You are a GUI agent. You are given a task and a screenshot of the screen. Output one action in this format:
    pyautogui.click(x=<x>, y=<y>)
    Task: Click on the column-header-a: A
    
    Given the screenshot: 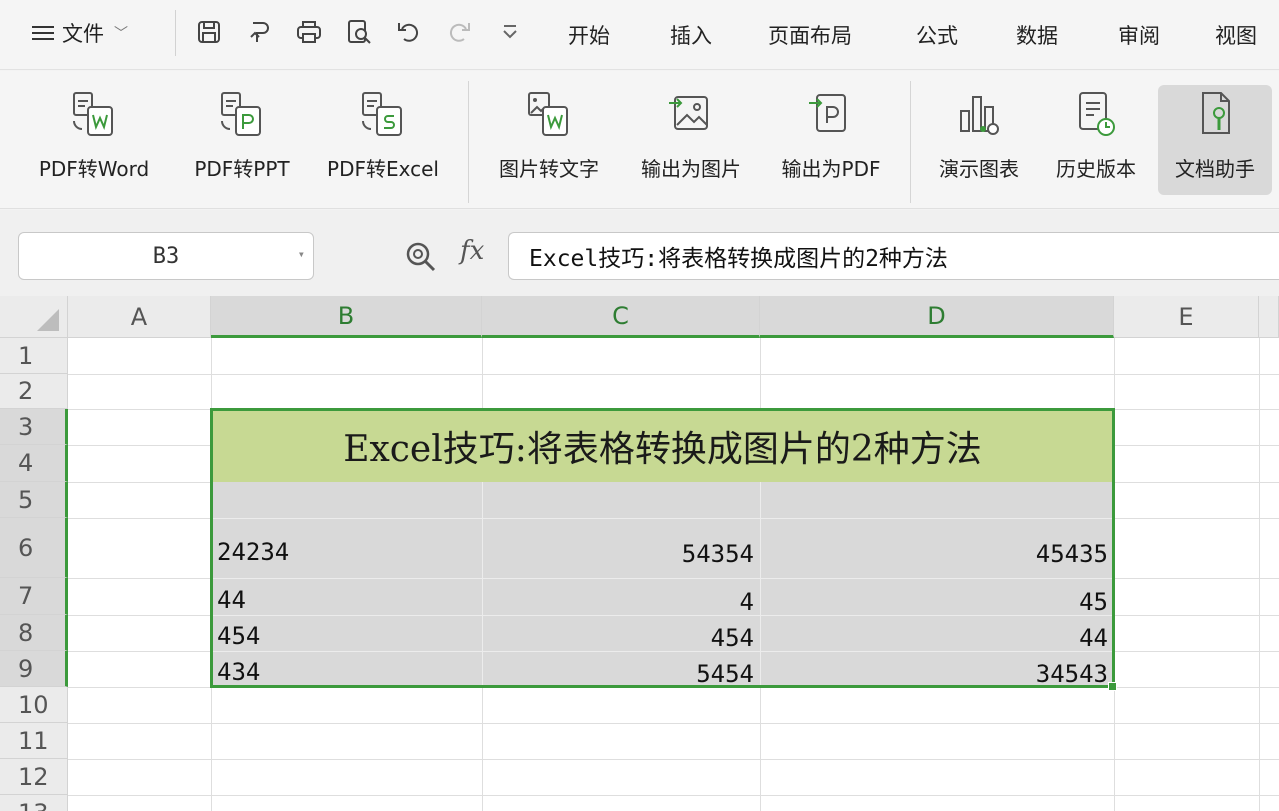 What is the action you would take?
    pyautogui.click(x=139, y=317)
    